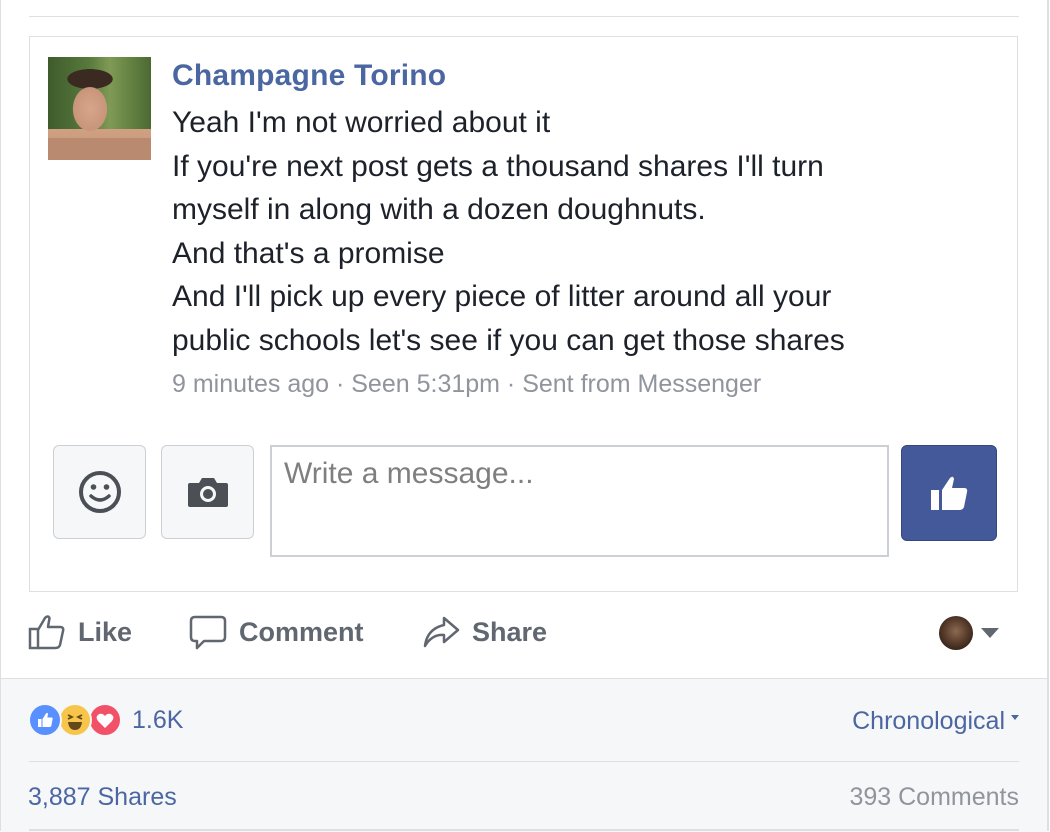  I want to click on camera-button, so click(207, 492).